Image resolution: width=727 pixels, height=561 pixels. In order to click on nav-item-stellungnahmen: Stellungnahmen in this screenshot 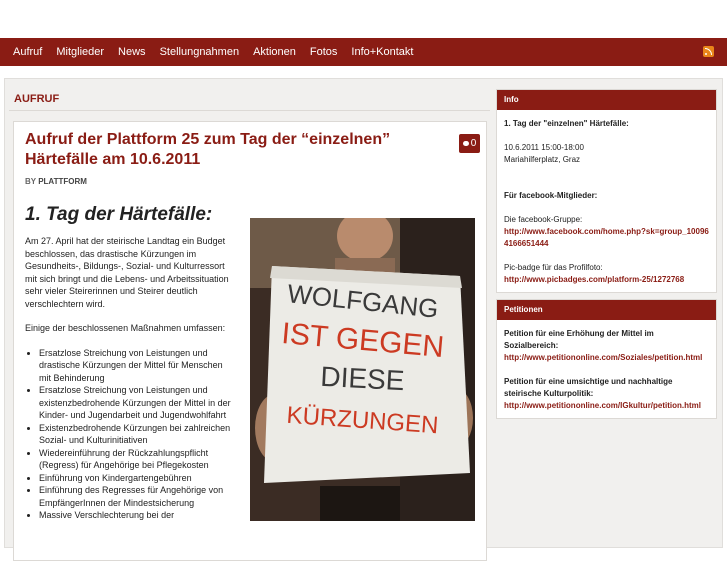, I will do `click(200, 52)`.